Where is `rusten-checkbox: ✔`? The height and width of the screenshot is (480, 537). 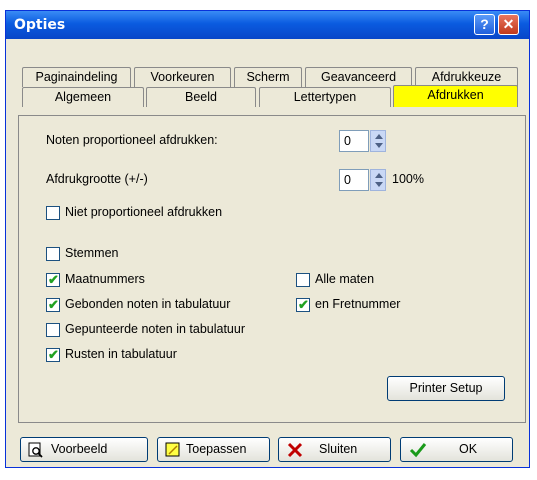
rusten-checkbox: ✔ is located at coordinates (53, 354).